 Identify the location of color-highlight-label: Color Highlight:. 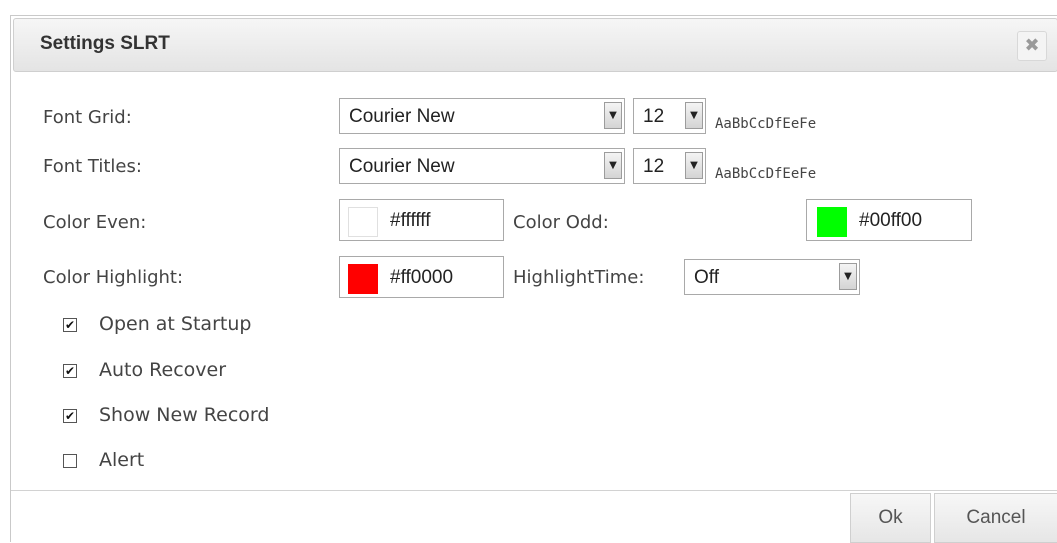
(113, 277).